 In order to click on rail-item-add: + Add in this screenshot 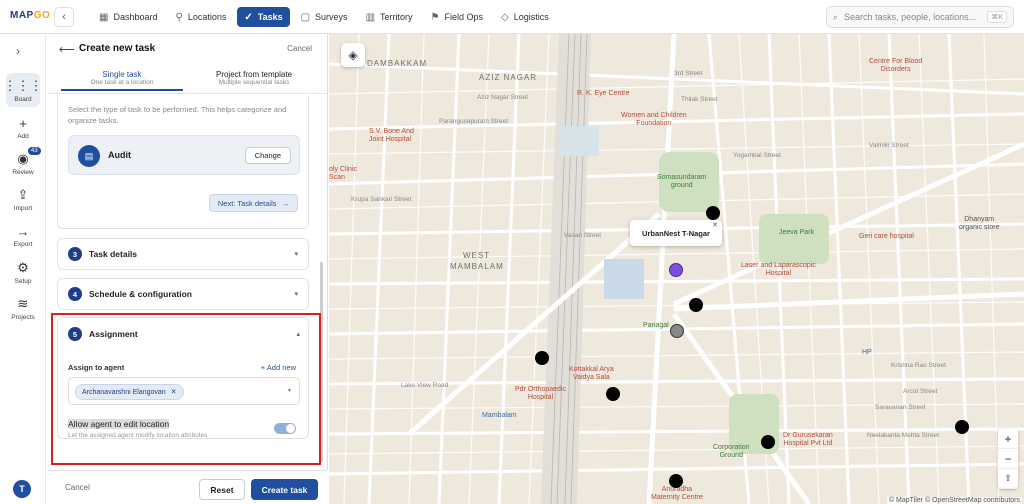, I will do `click(23, 128)`.